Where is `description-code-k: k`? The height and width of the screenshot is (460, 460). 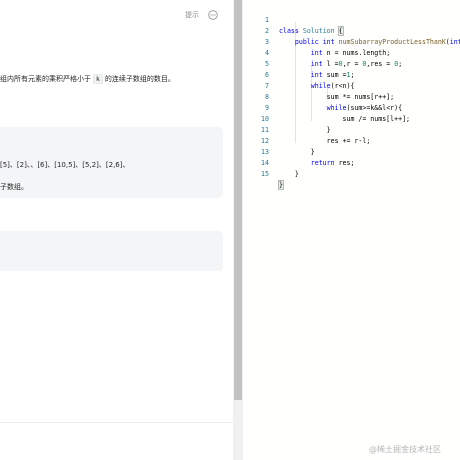 description-code-k: k is located at coordinates (98, 79).